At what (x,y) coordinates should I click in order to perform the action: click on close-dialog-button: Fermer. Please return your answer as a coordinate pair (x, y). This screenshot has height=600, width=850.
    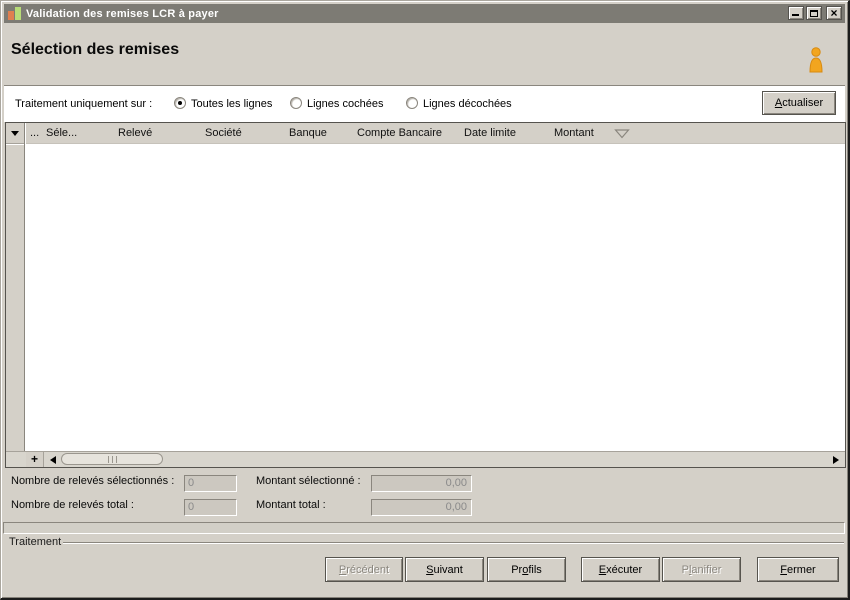
    Looking at the image, I should click on (798, 569).